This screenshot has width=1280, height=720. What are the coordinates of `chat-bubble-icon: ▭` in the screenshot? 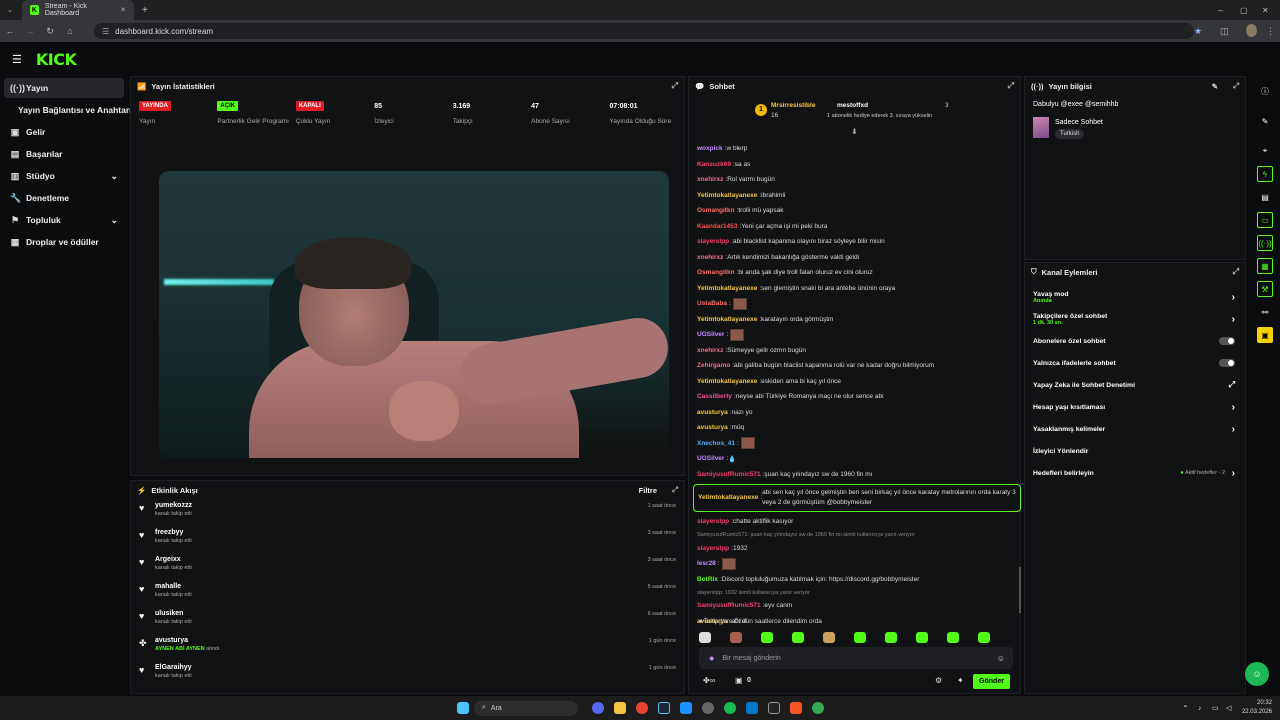 It's located at (1265, 220).